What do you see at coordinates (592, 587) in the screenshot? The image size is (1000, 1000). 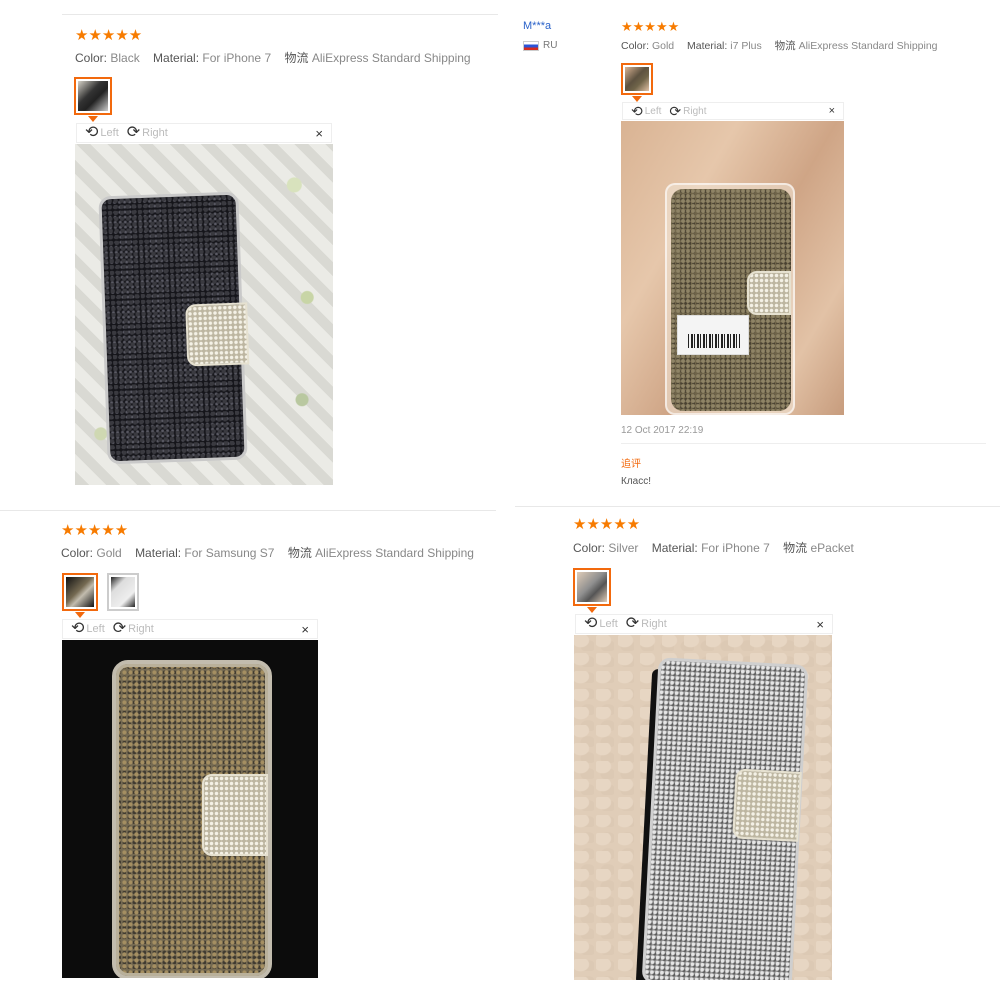 I see `photo-thumbnail` at bounding box center [592, 587].